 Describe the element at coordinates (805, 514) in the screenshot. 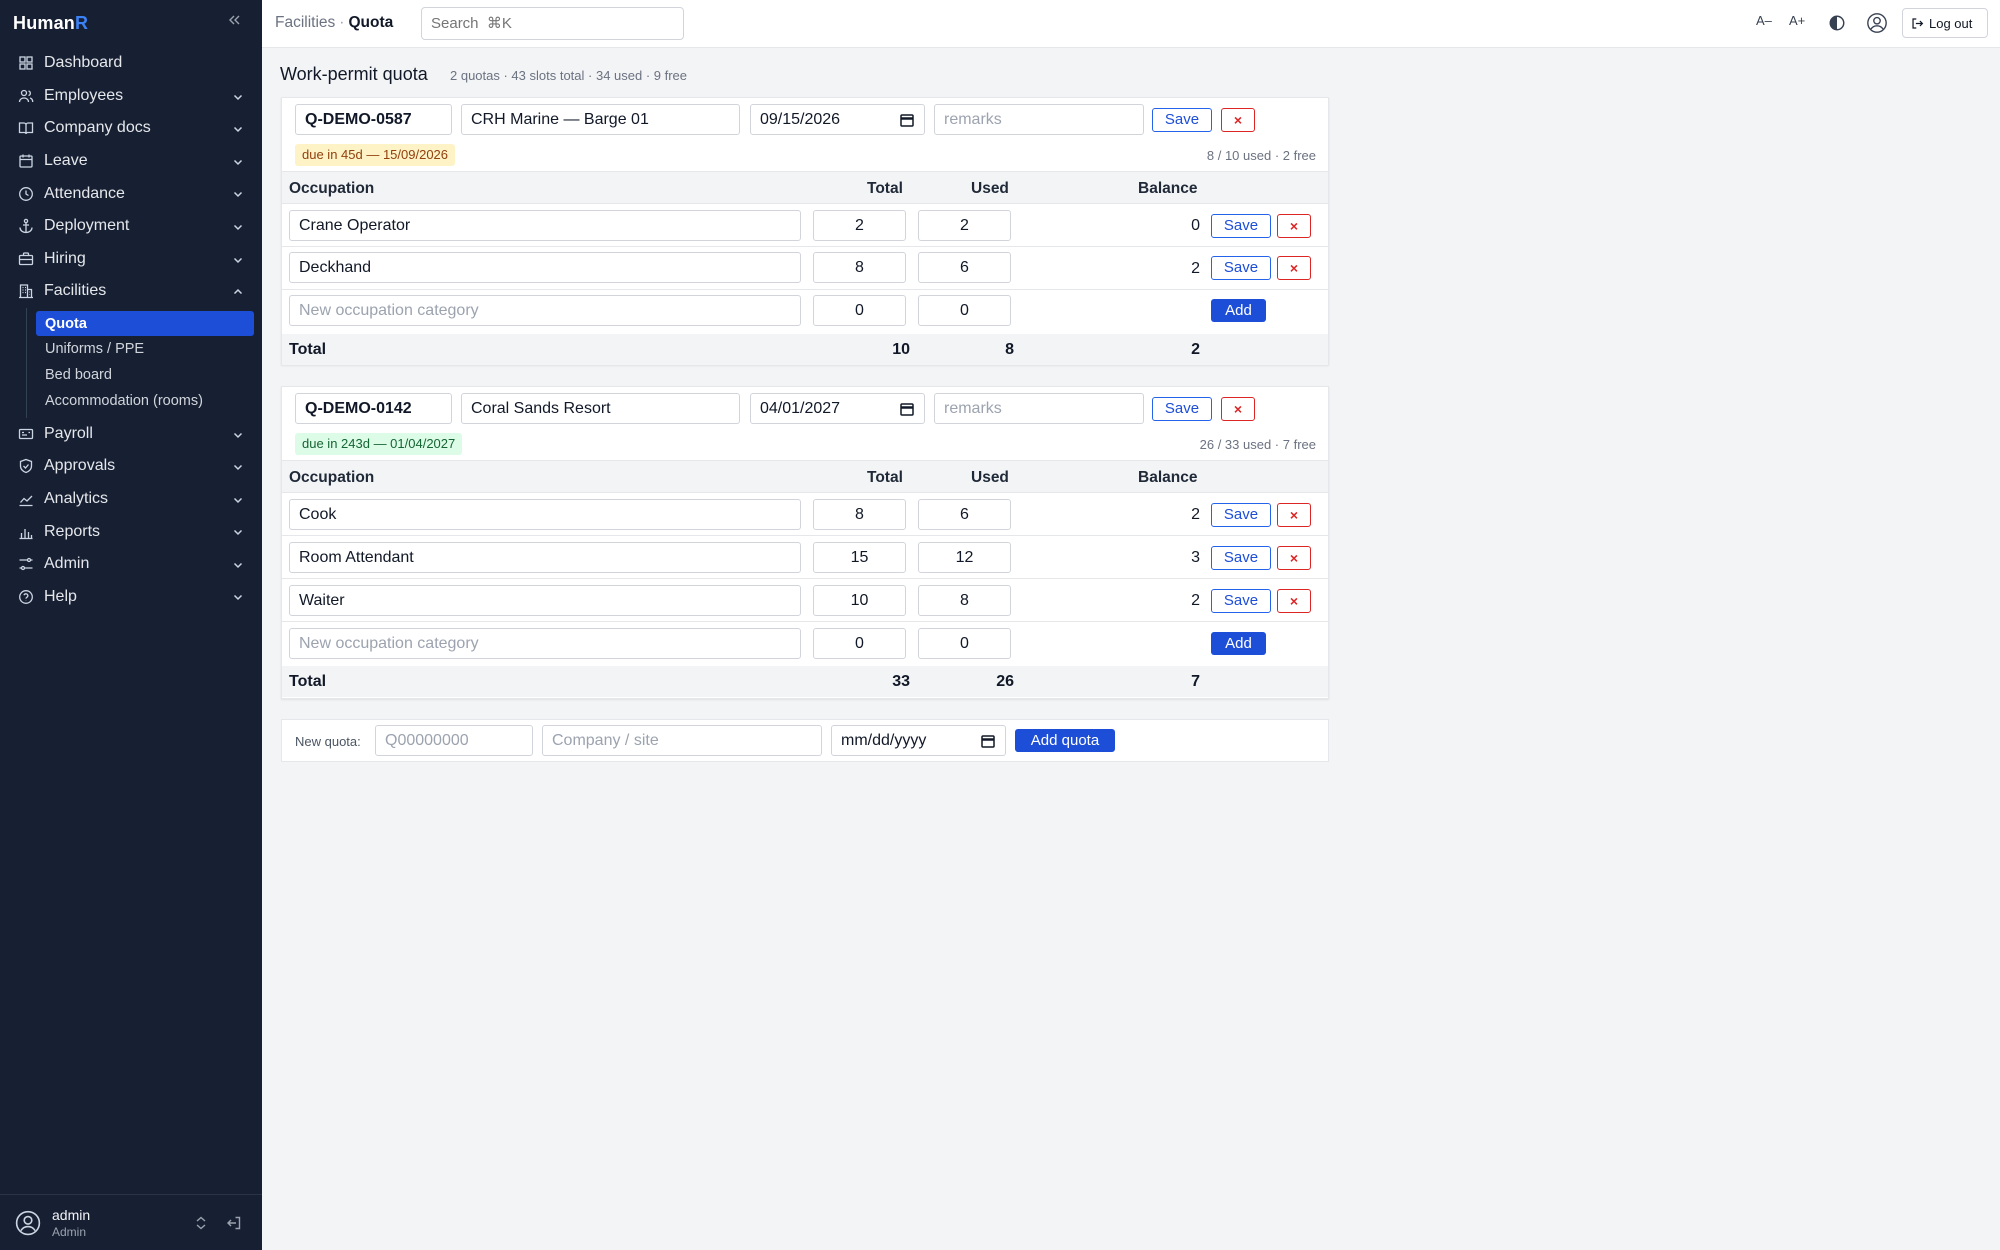

I see `table-row: 2 Save ×` at that location.